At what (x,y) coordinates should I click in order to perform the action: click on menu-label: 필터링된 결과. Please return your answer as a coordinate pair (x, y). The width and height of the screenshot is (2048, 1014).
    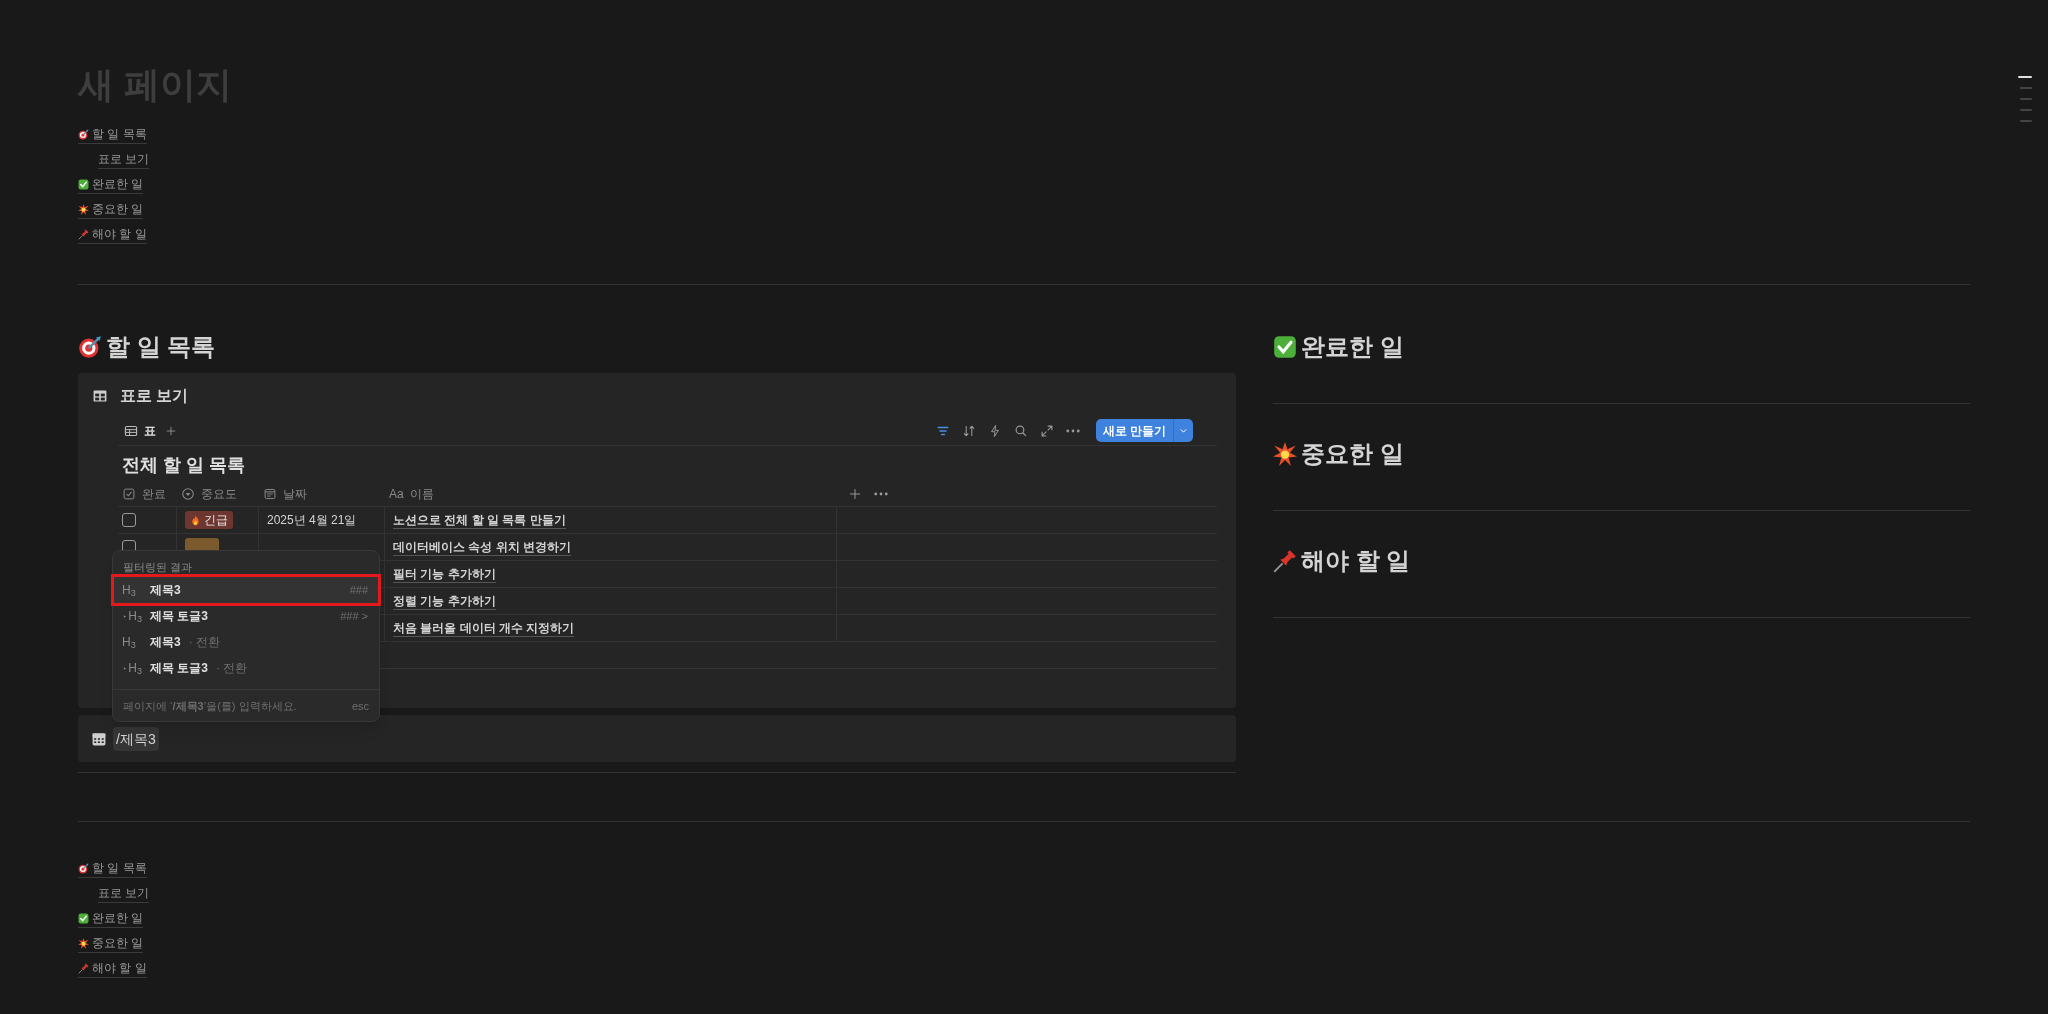
    Looking at the image, I should click on (158, 567).